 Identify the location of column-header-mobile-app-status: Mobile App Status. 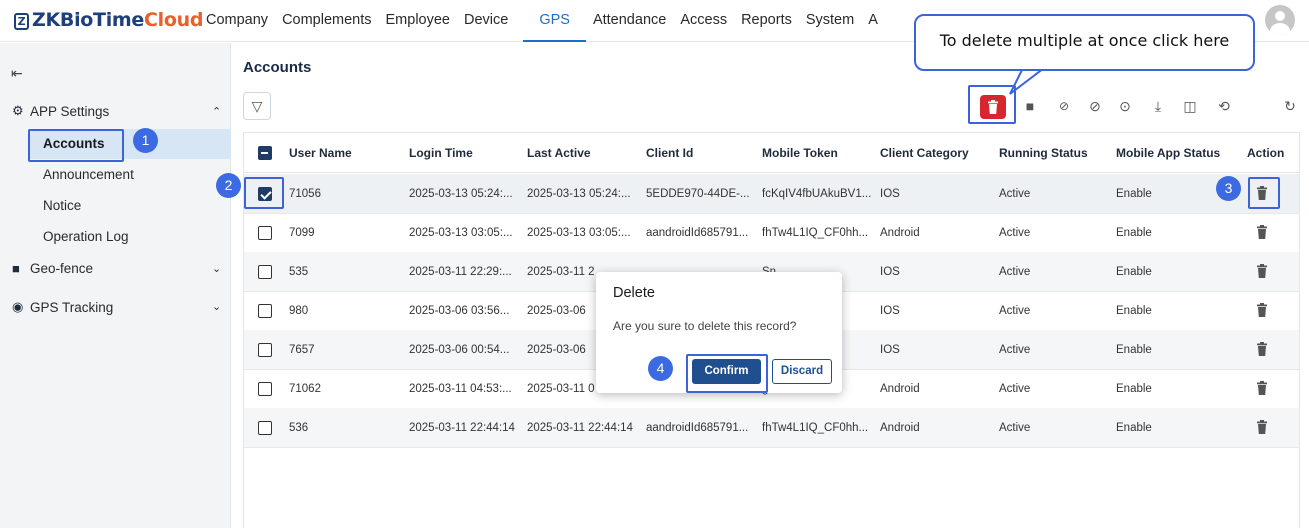
(1168, 153).